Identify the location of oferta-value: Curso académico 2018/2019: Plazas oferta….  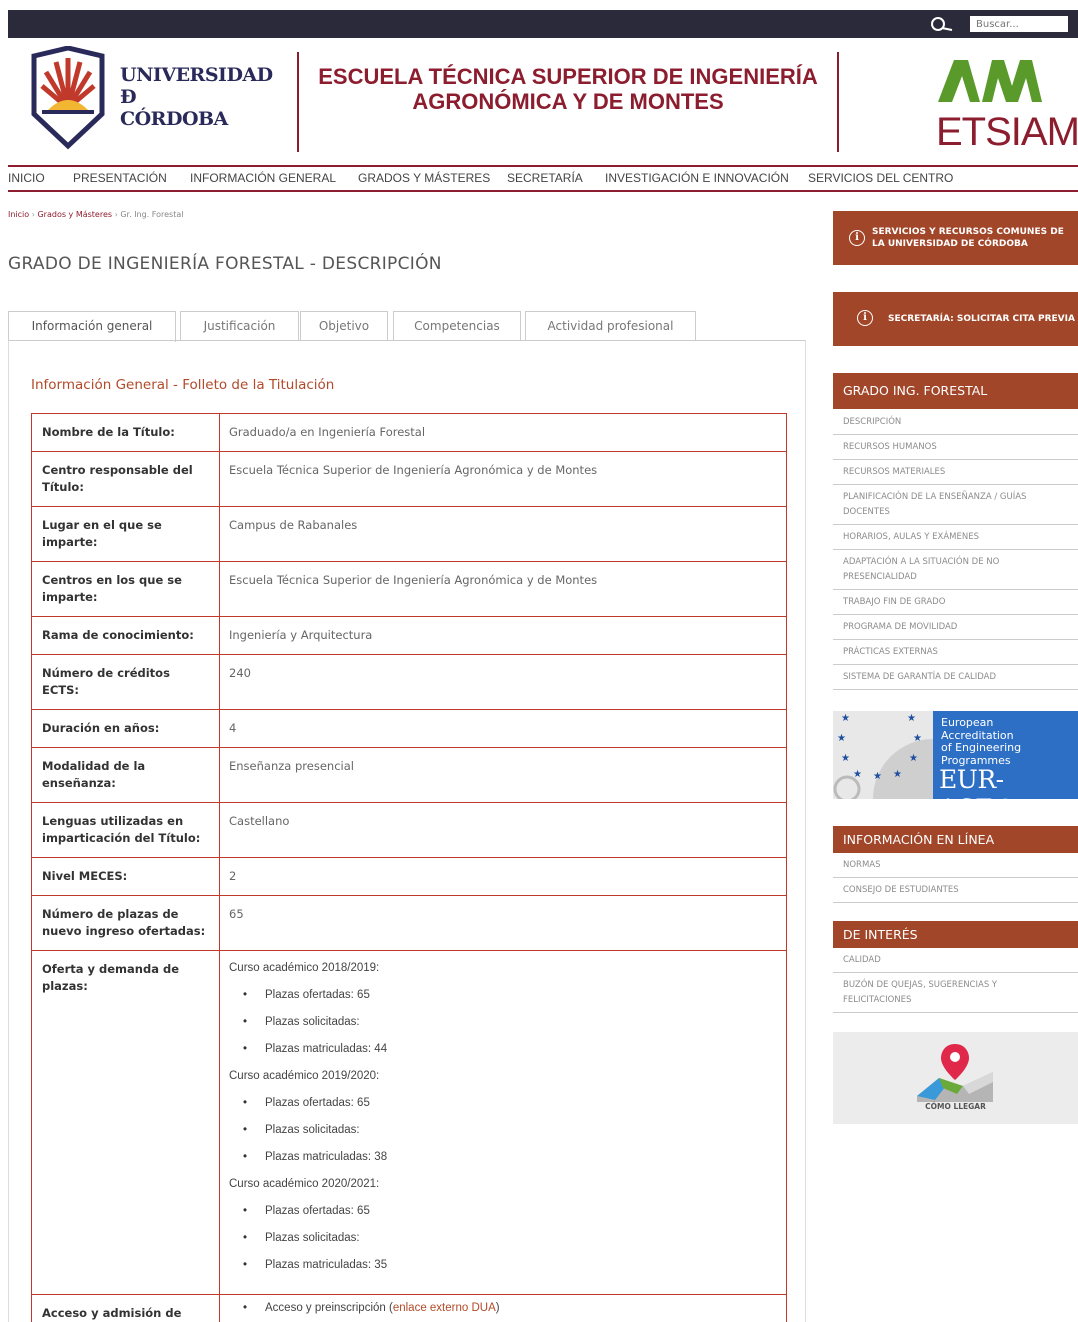
(503, 1122).